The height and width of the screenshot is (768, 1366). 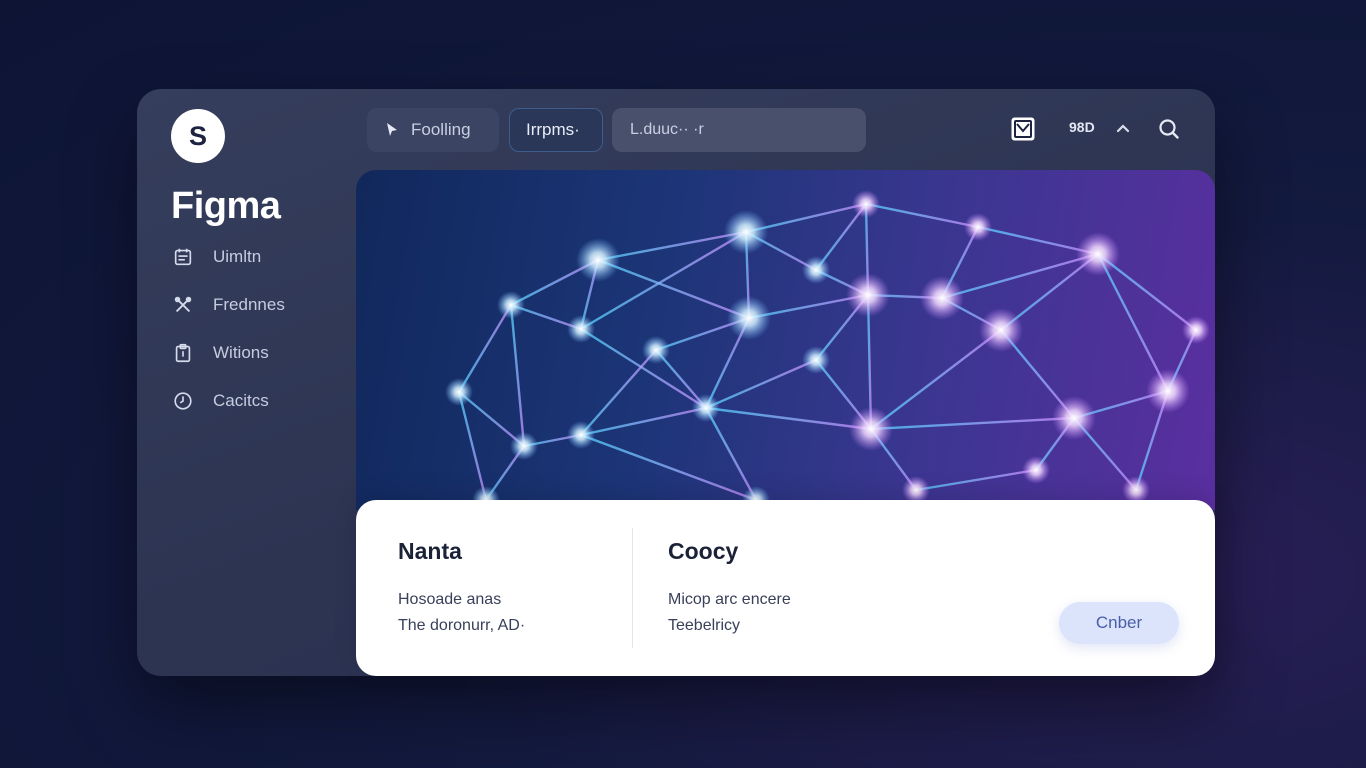 I want to click on brand-title: Figma, so click(x=226, y=206).